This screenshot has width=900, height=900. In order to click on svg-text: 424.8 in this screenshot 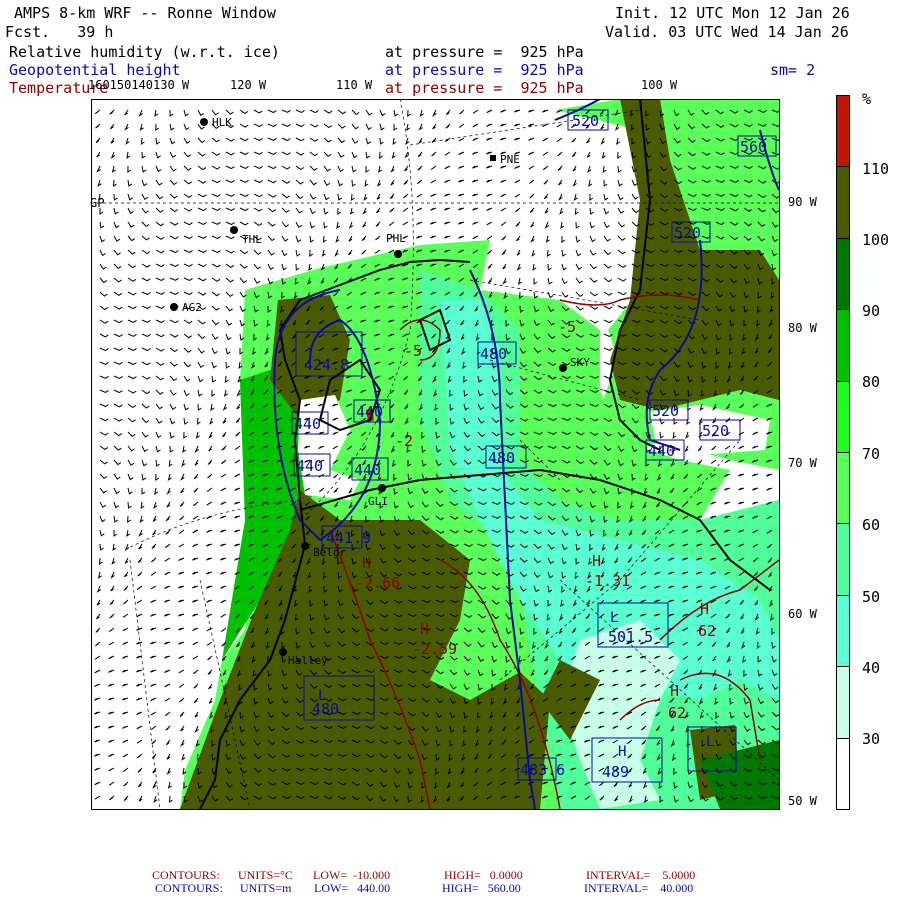, I will do `click(326, 365)`.